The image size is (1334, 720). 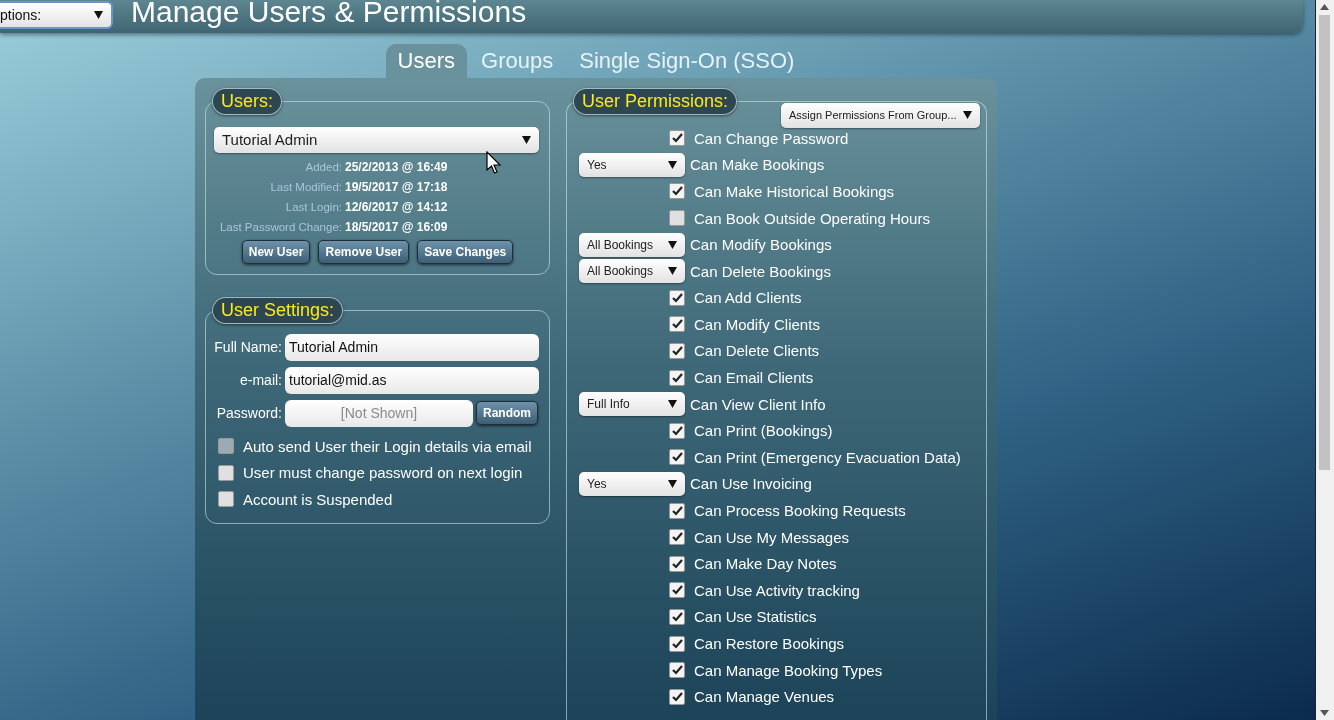 What do you see at coordinates (788, 670) in the screenshot?
I see `permission-label: Can Manage Booking Types` at bounding box center [788, 670].